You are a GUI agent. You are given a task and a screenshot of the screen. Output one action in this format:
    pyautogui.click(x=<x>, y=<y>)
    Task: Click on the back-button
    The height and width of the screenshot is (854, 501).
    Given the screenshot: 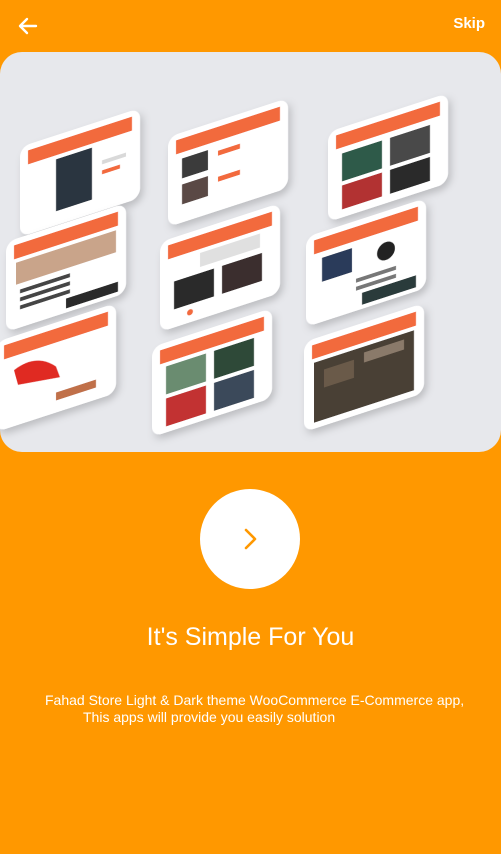 What is the action you would take?
    pyautogui.click(x=28, y=26)
    